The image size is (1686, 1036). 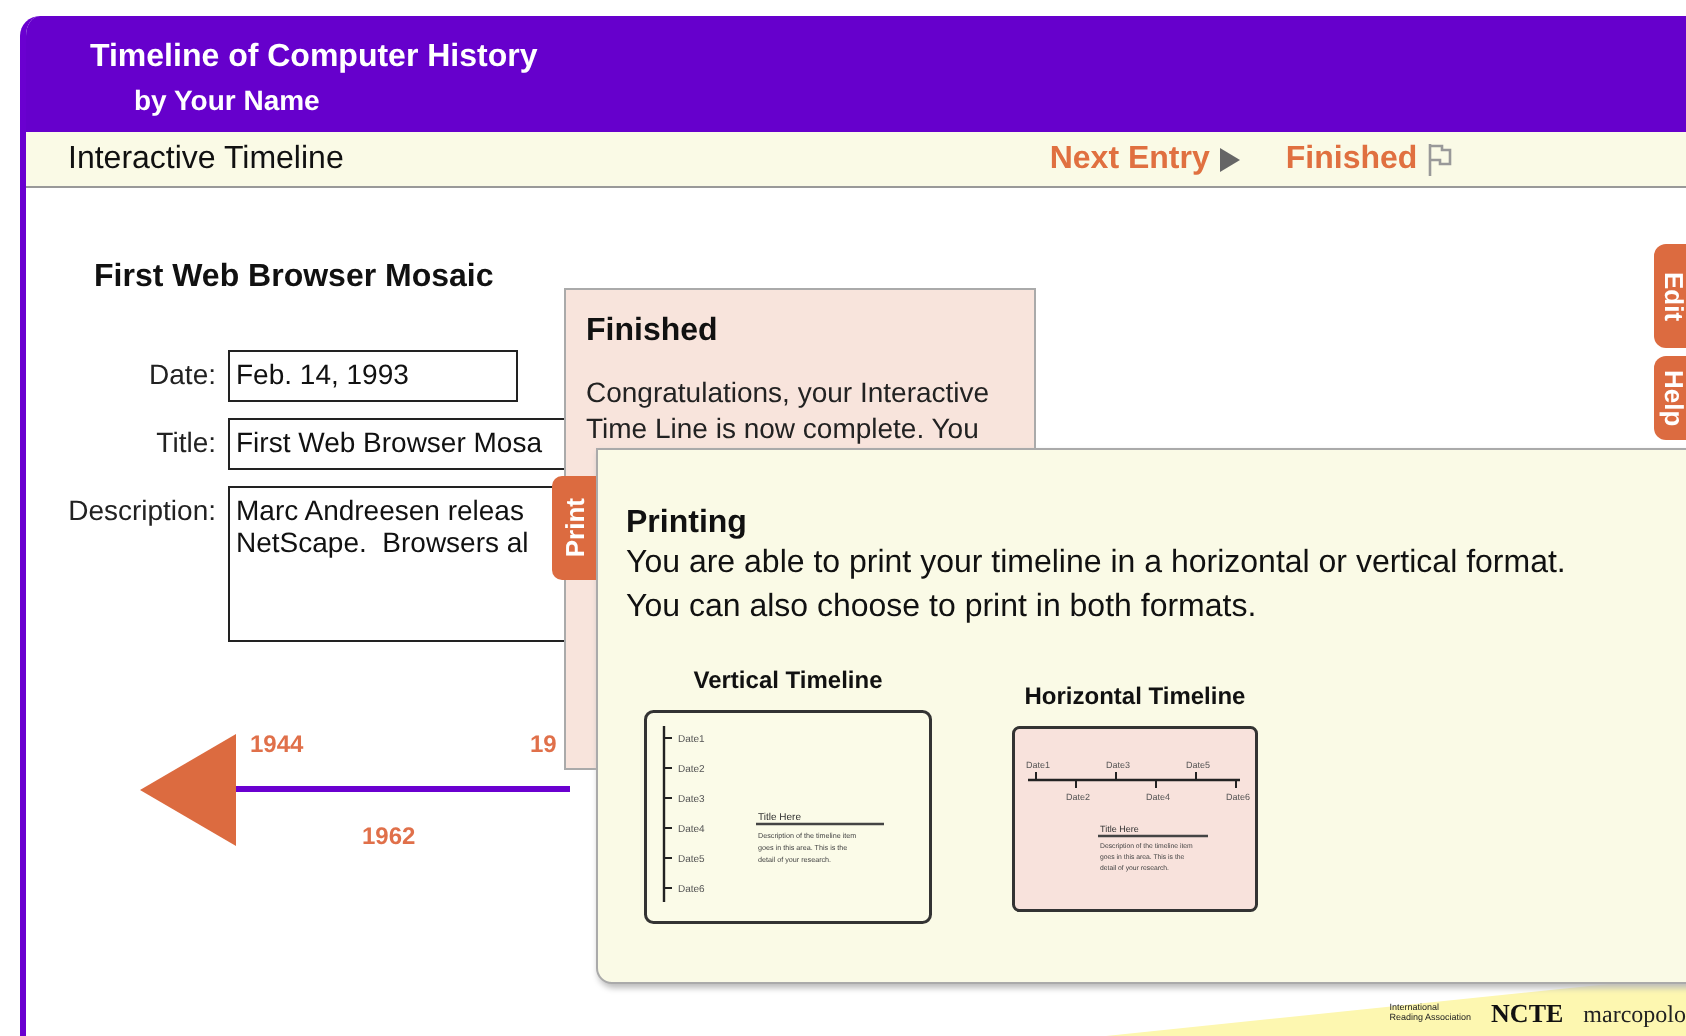 I want to click on sample-title: Vertical Timeline, so click(x=788, y=680).